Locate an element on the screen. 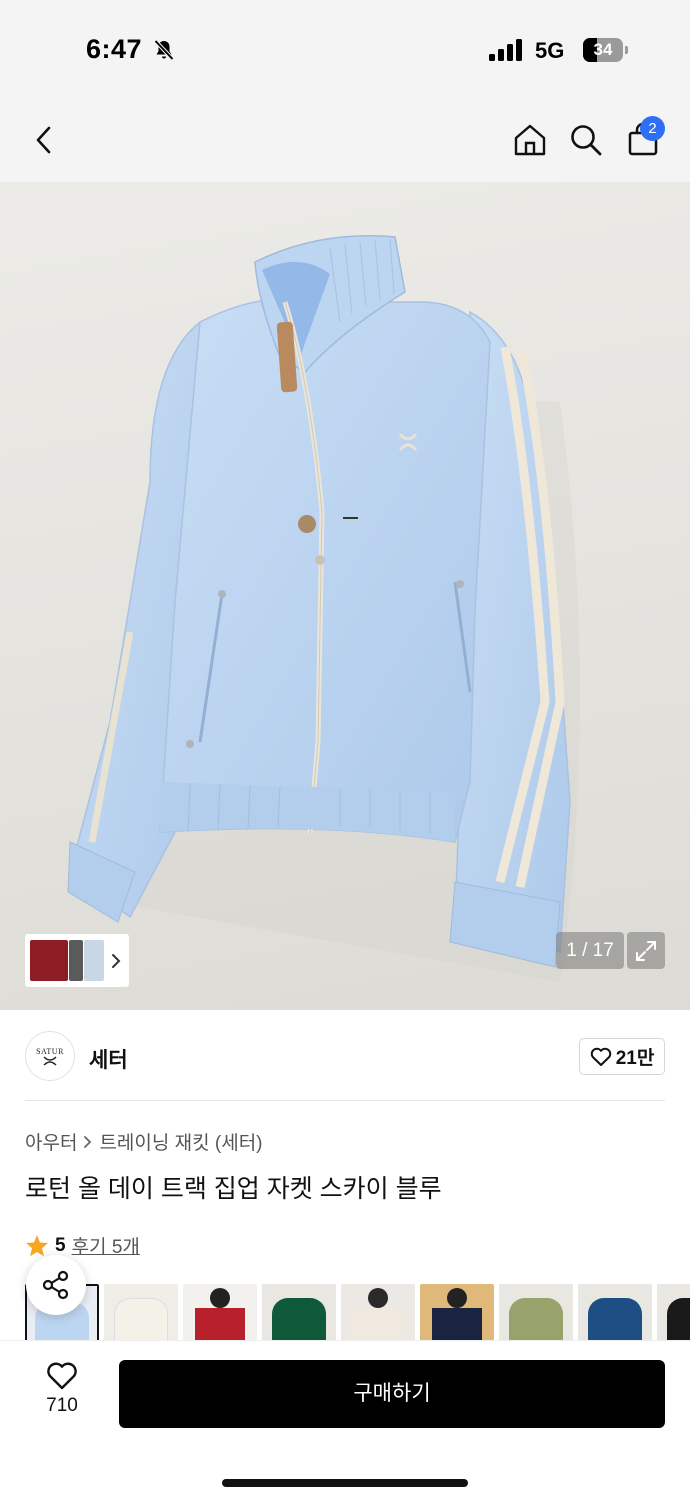 This screenshot has width=690, height=1500. brand-like-button: 21만 is located at coordinates (622, 1056).